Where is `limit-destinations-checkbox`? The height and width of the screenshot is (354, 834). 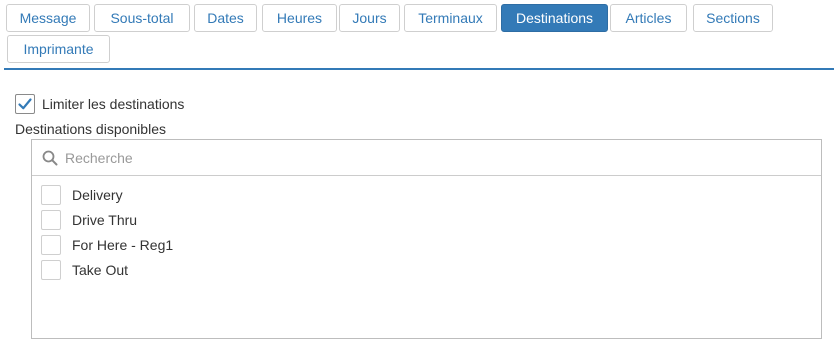 limit-destinations-checkbox is located at coordinates (25, 104).